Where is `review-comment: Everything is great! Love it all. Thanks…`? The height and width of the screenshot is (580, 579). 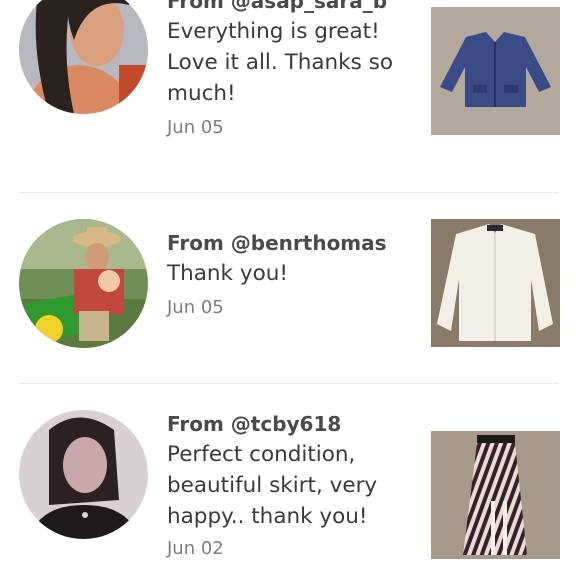 review-comment: Everything is great! Love it all. Thanks… is located at coordinates (280, 62).